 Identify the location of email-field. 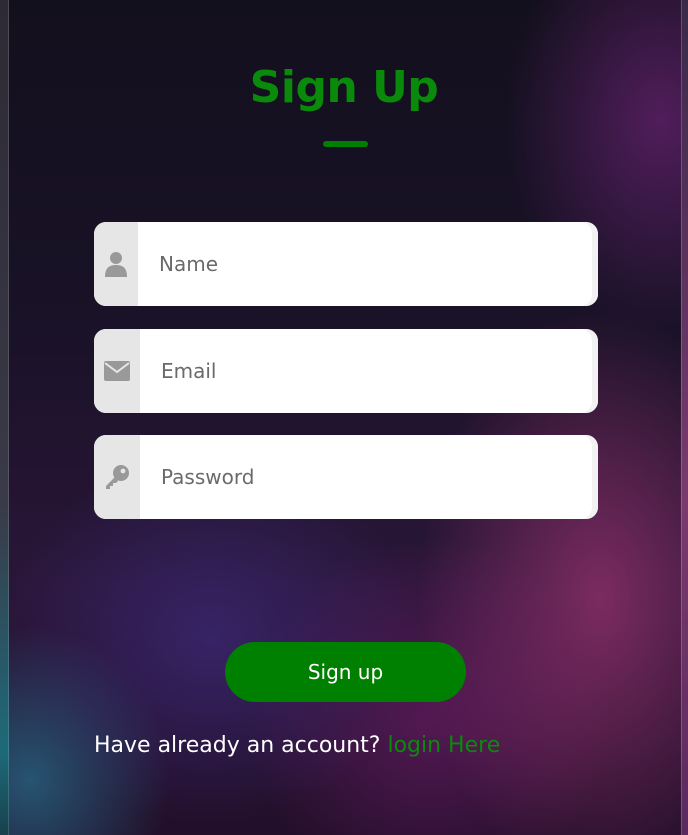
(346, 371).